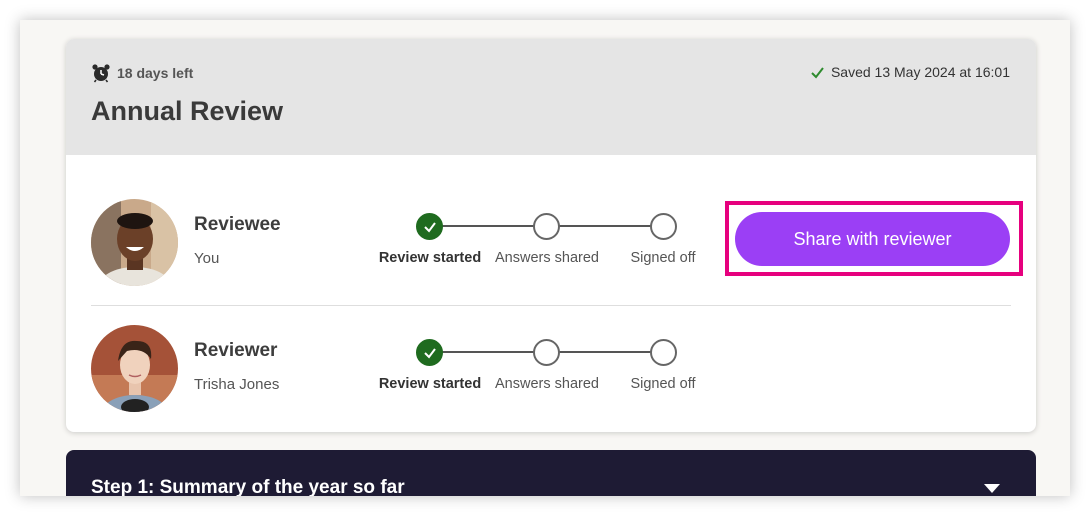 Image resolution: width=1090 pixels, height=516 pixels. I want to click on deadline-indicator: 18 days left, so click(142, 73).